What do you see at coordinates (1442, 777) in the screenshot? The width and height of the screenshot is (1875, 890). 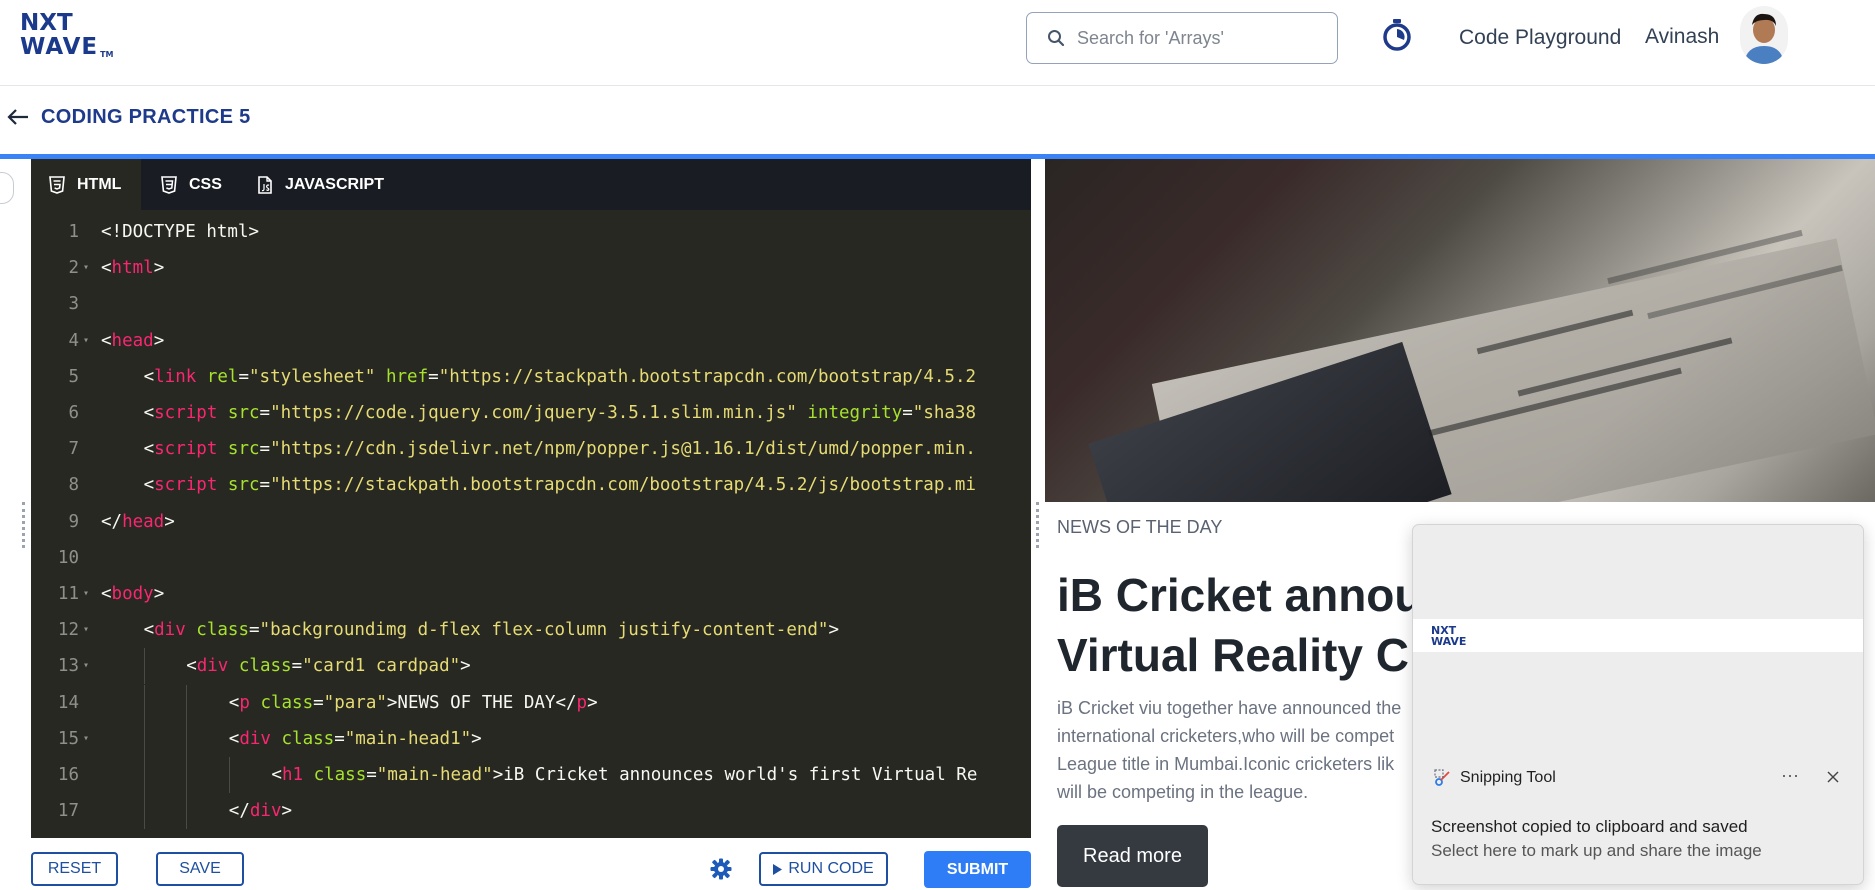 I see `snipping-tool-icon` at bounding box center [1442, 777].